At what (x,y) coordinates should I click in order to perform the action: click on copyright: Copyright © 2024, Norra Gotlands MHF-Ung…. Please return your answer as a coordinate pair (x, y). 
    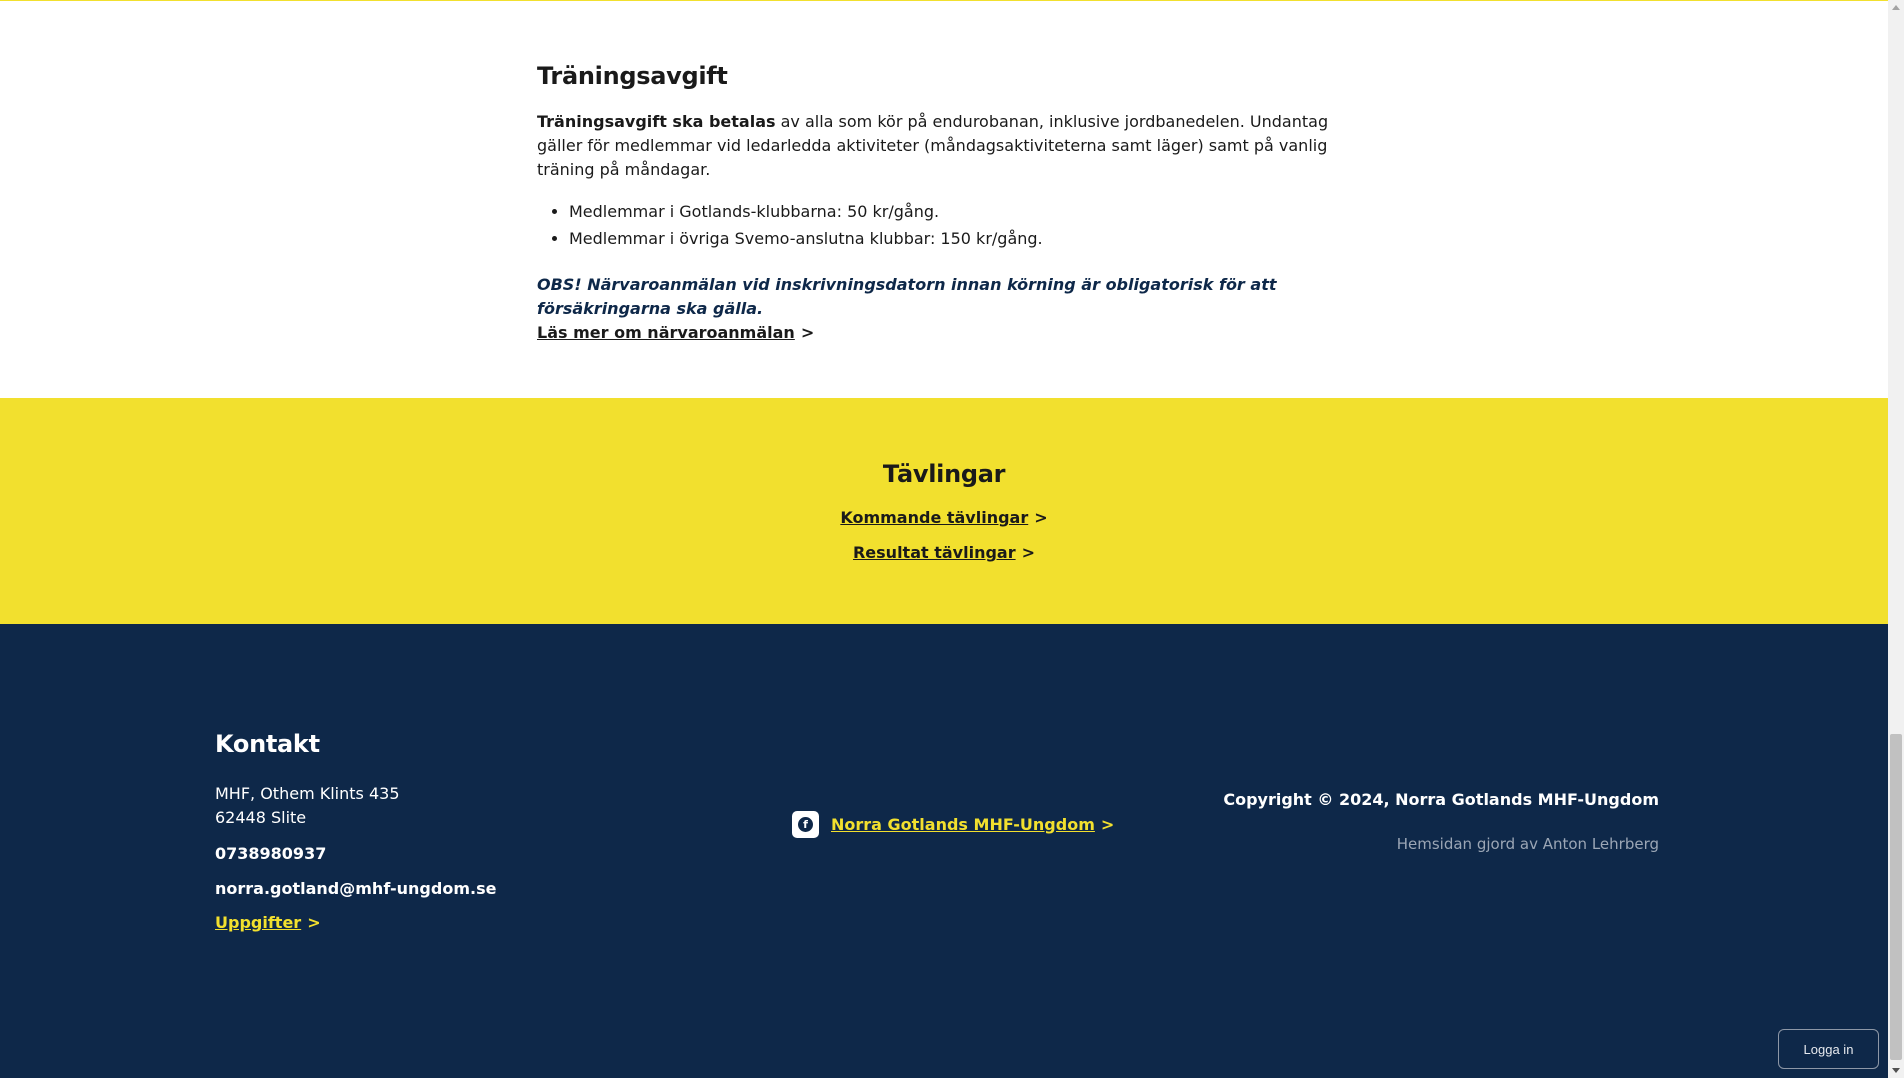
    Looking at the image, I should click on (1441, 799).